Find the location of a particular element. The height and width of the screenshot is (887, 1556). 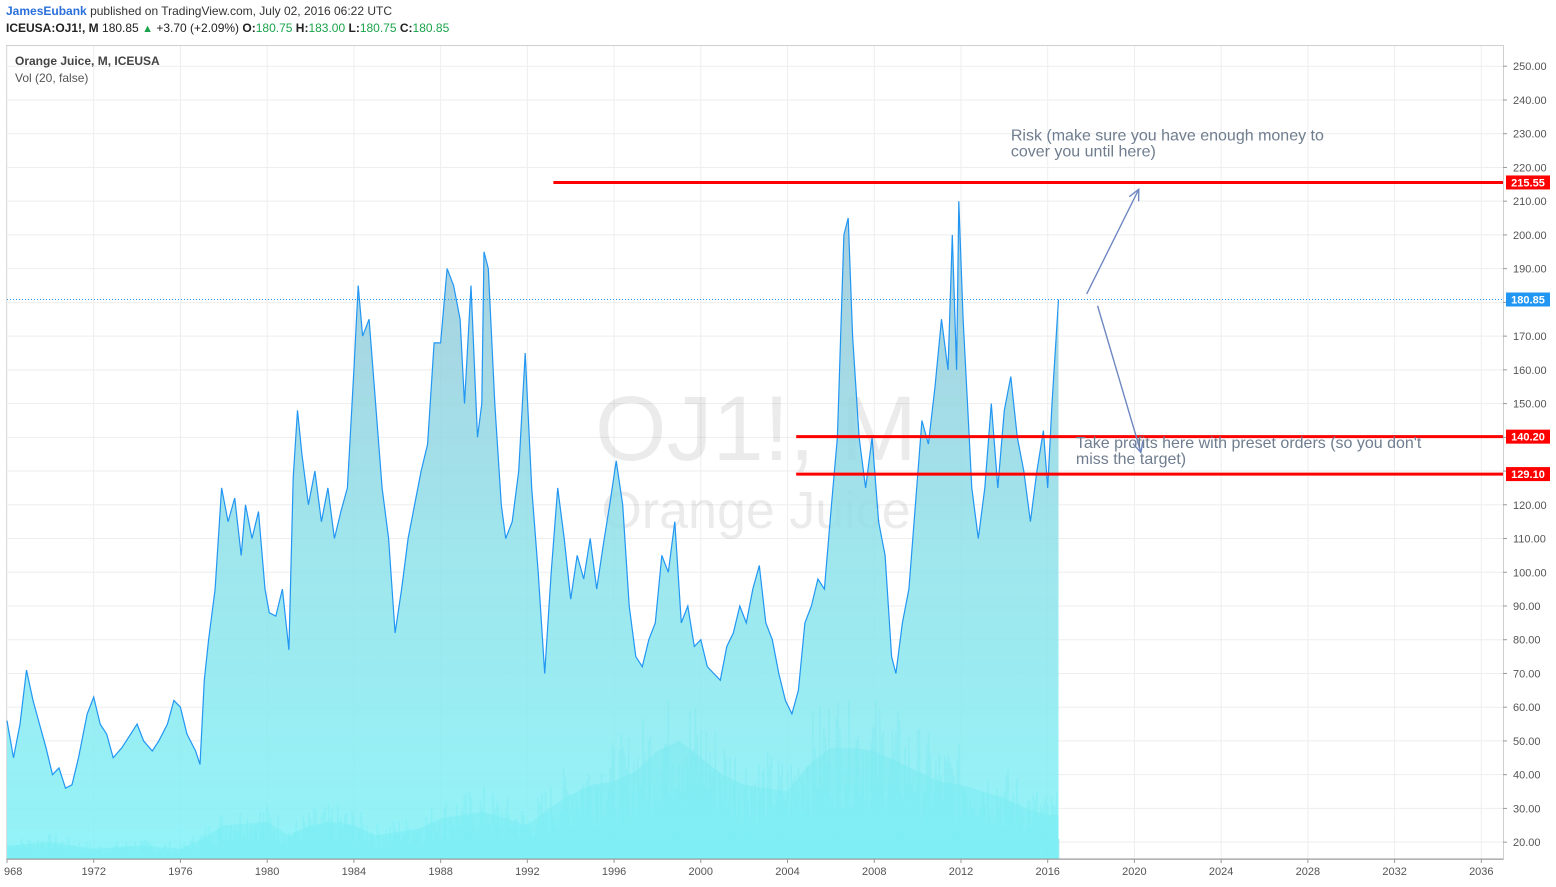

close-label: C: is located at coordinates (406, 28).